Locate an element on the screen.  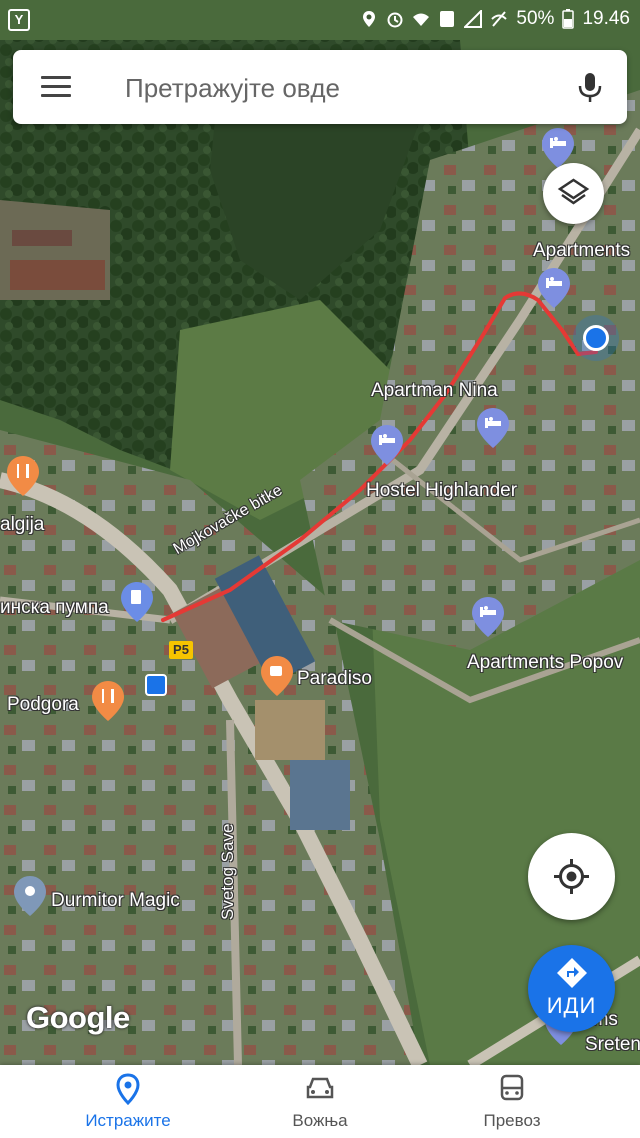
location-pin-icon is located at coordinates (128, 1089).